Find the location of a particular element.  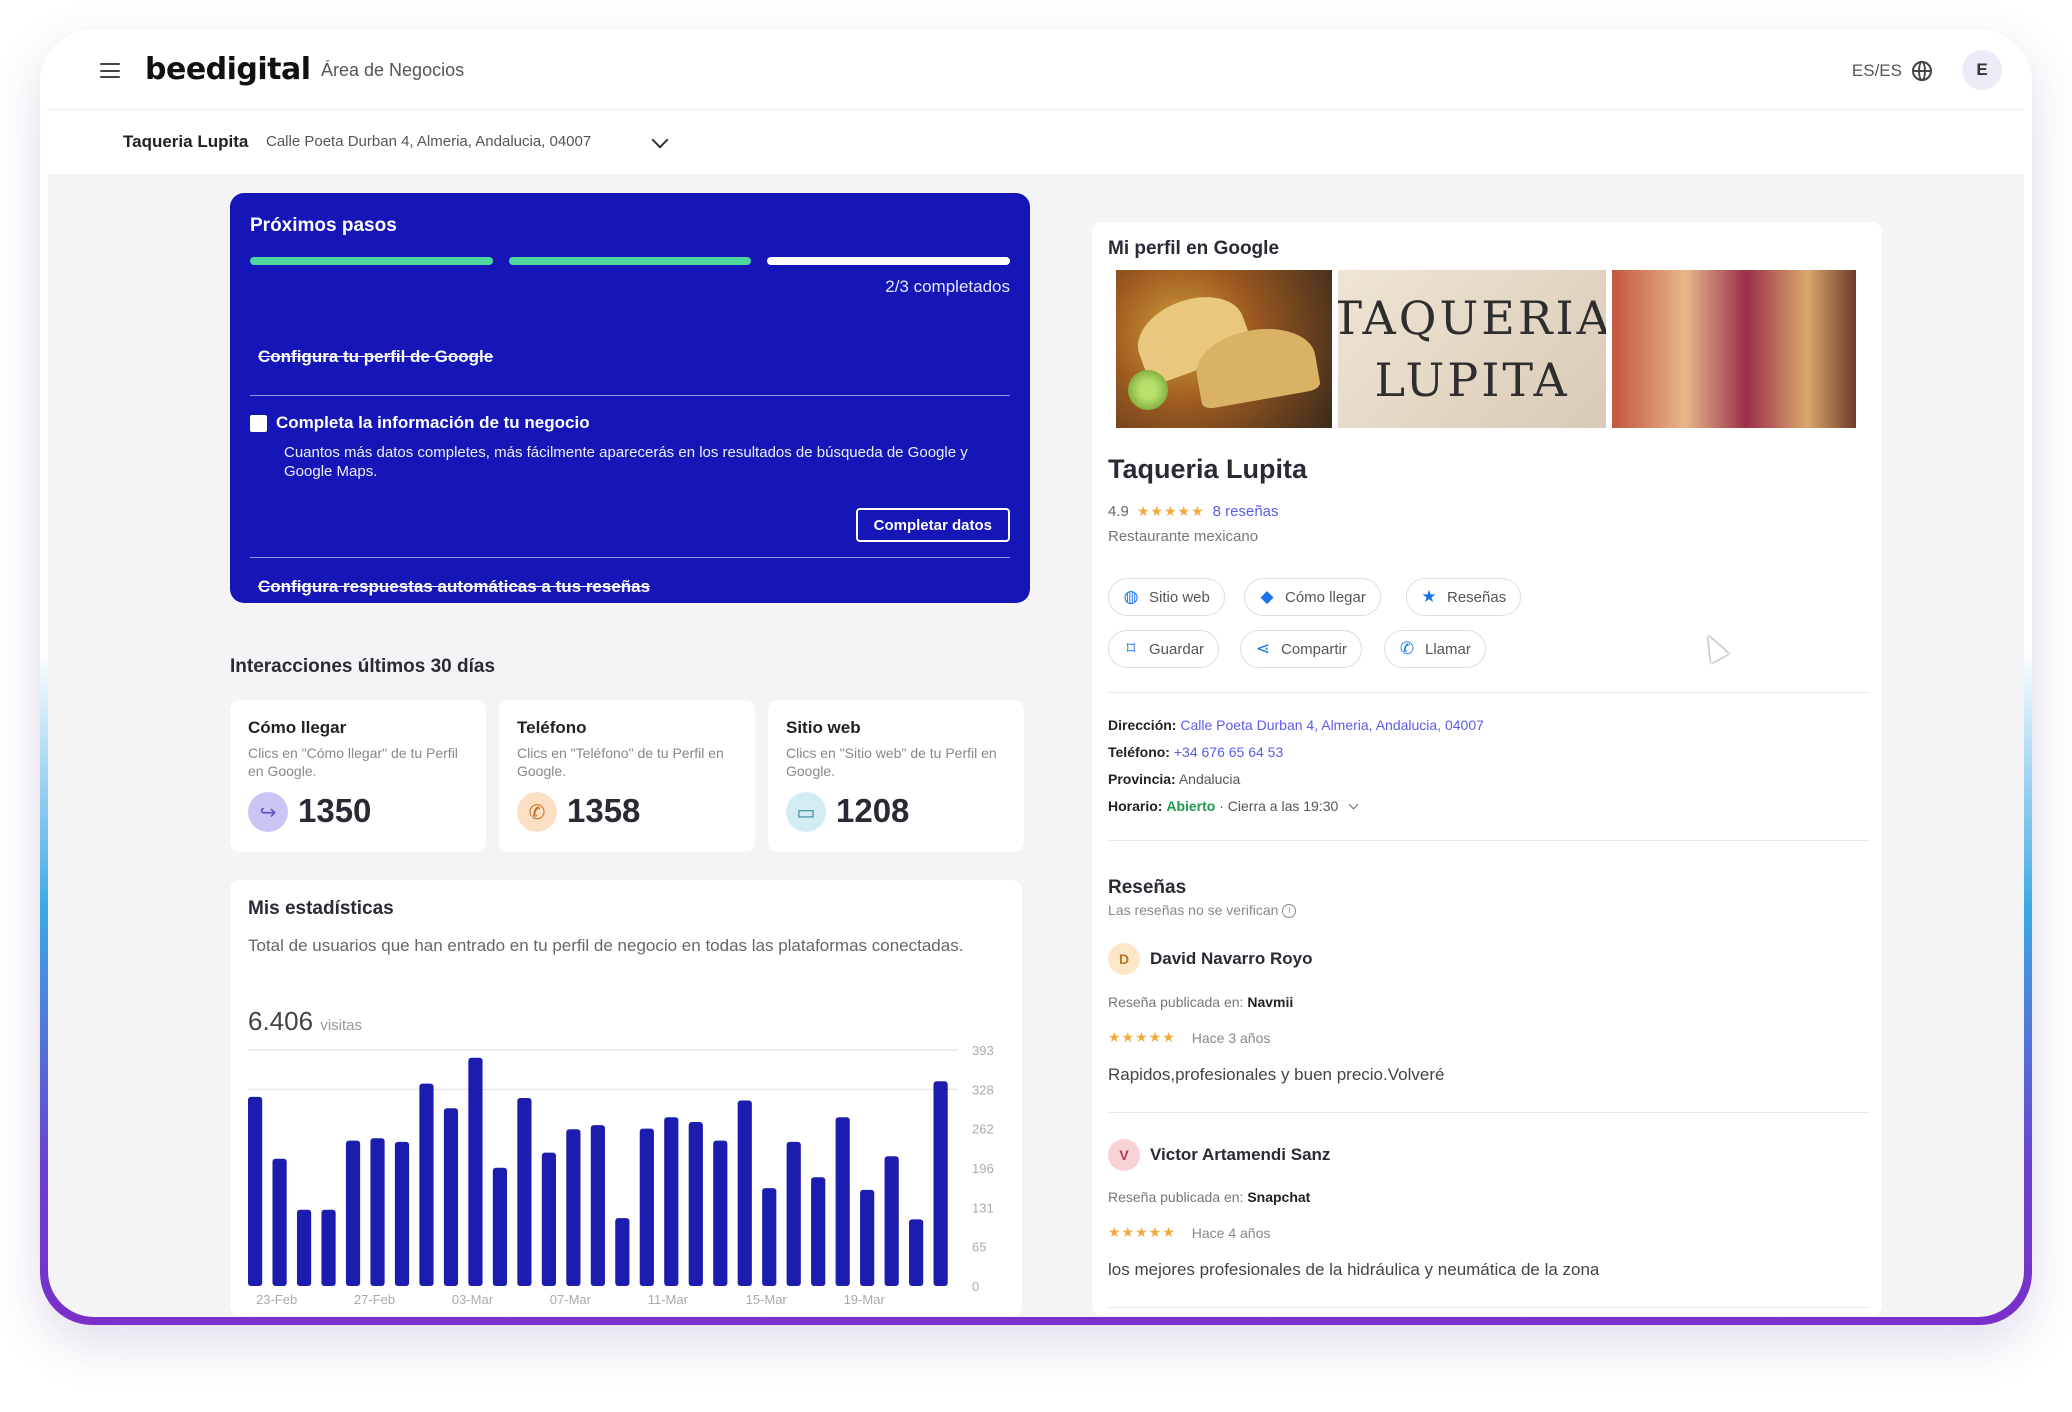

complete-data-button: Completar datos is located at coordinates (932, 525).